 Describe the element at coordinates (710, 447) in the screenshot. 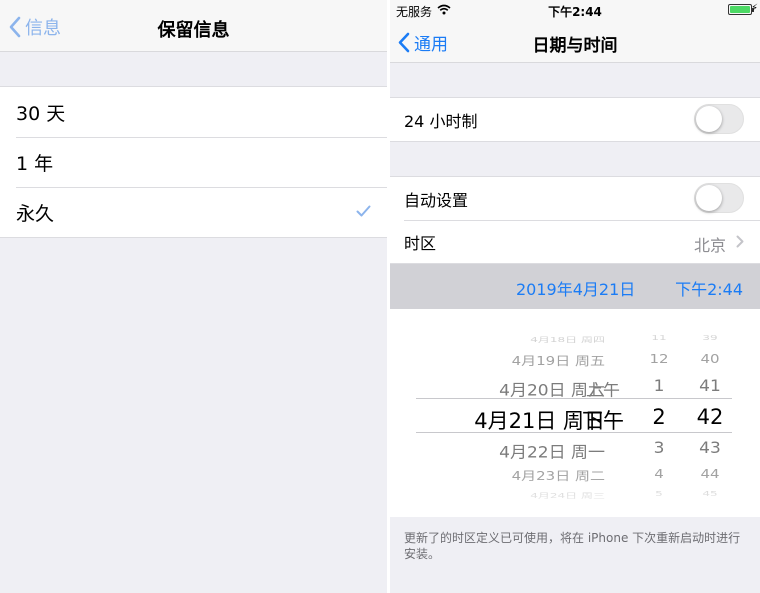

I see `picker-minute-item: 43` at that location.